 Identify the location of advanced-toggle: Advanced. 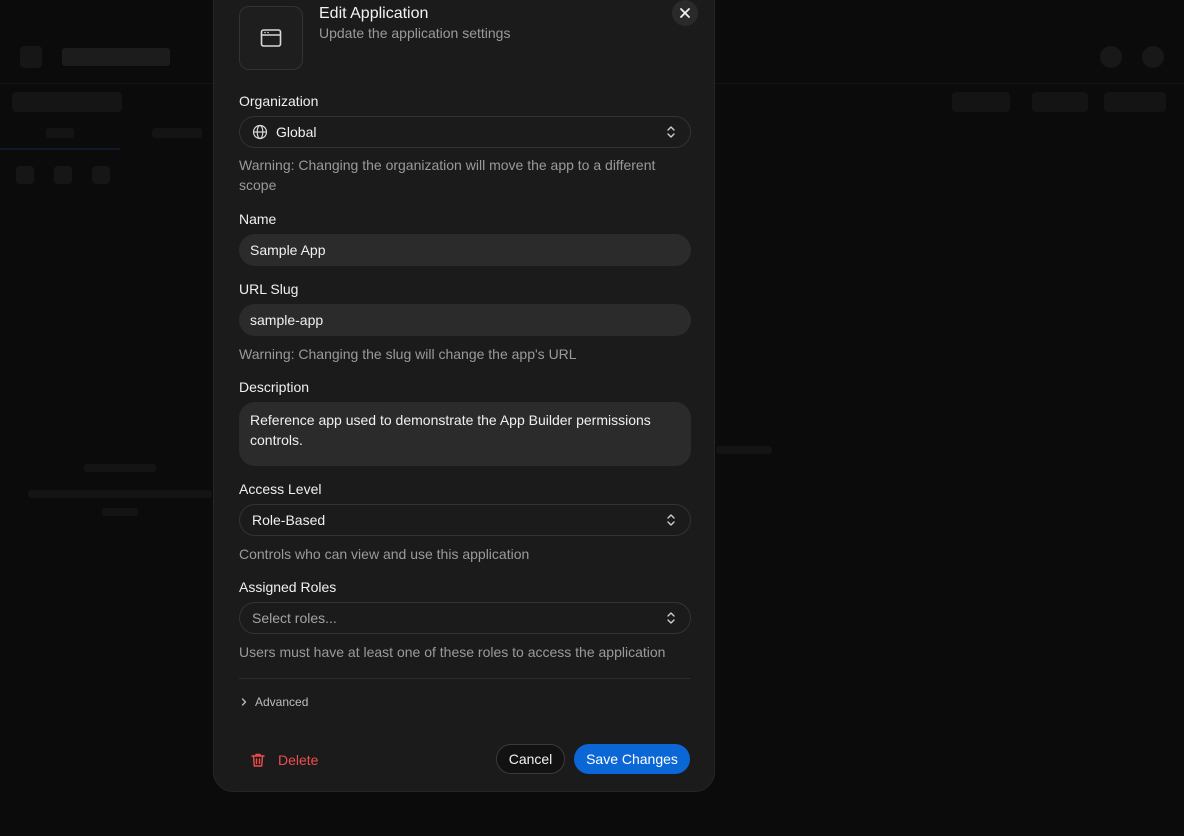
(273, 702).